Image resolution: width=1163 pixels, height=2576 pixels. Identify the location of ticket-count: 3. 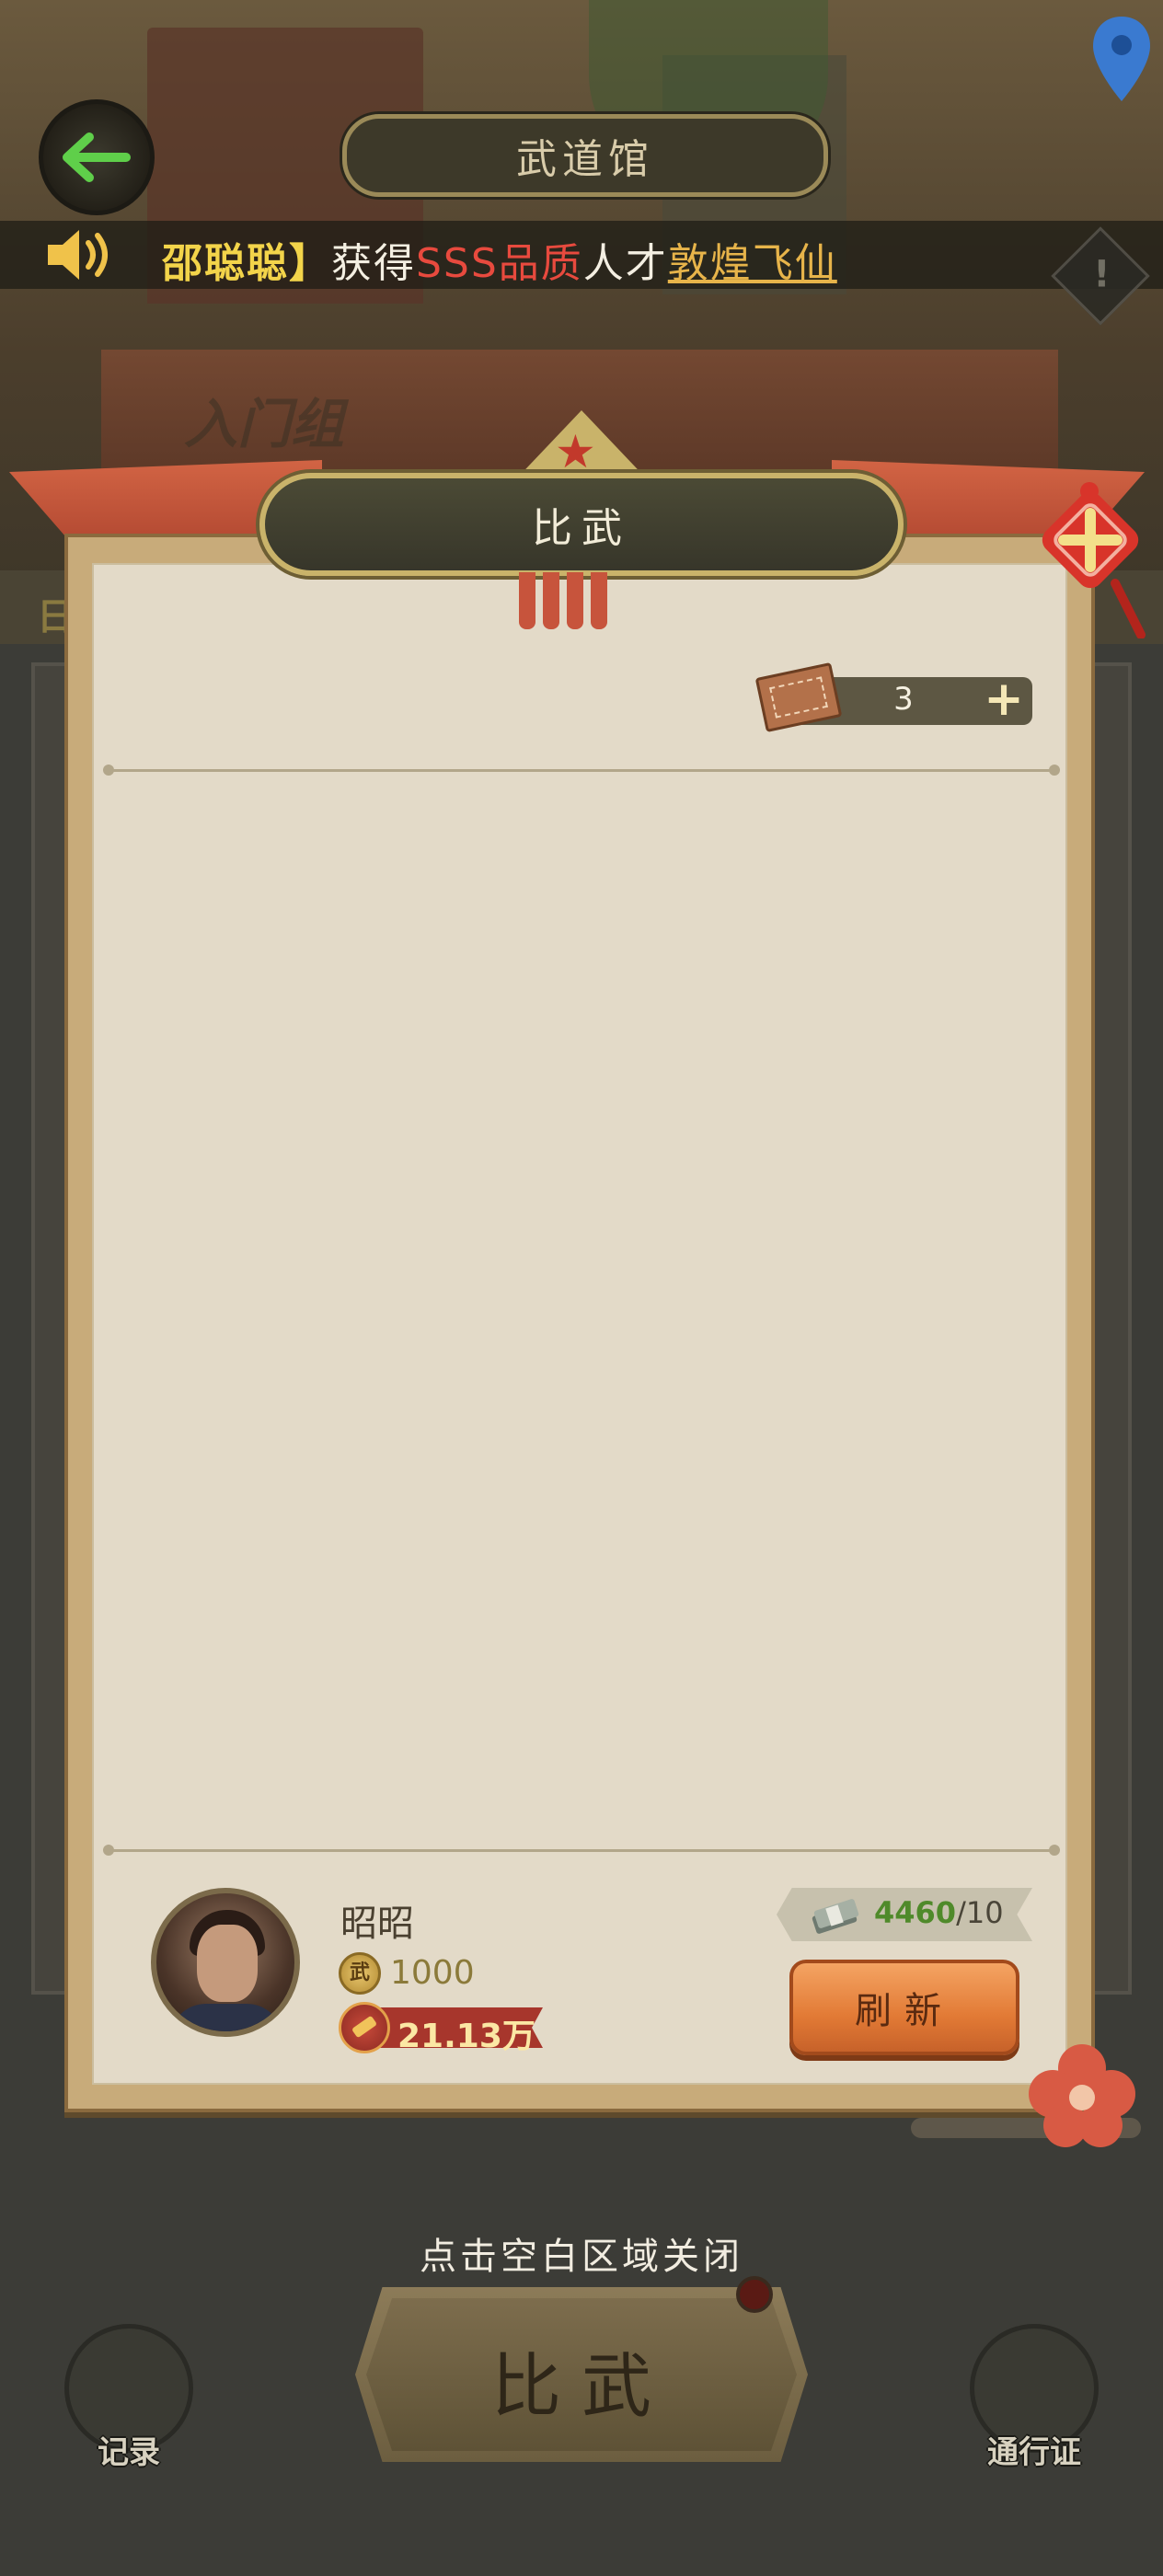
(904, 699).